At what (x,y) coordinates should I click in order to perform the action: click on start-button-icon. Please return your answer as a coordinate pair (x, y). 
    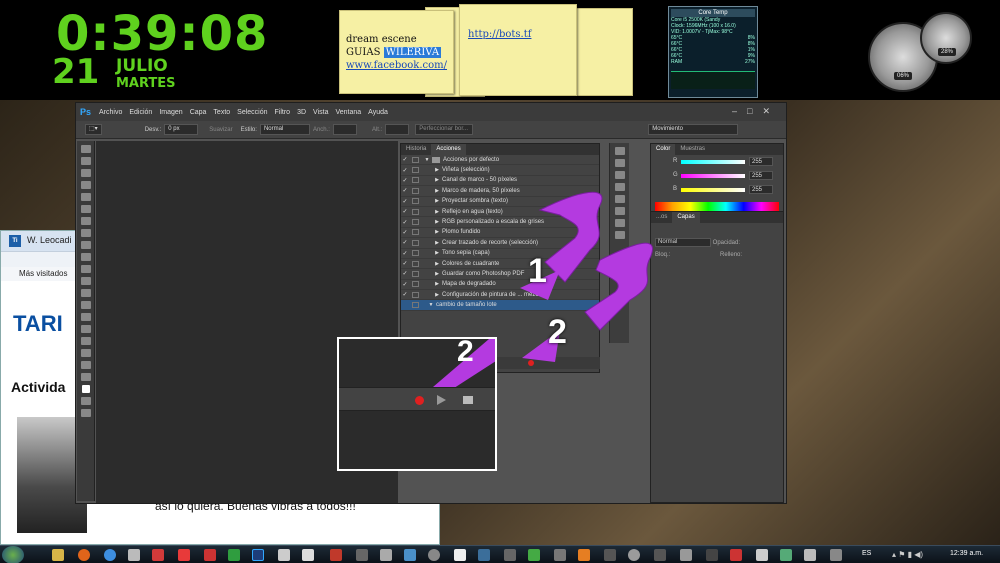
    Looking at the image, I should click on (13, 554).